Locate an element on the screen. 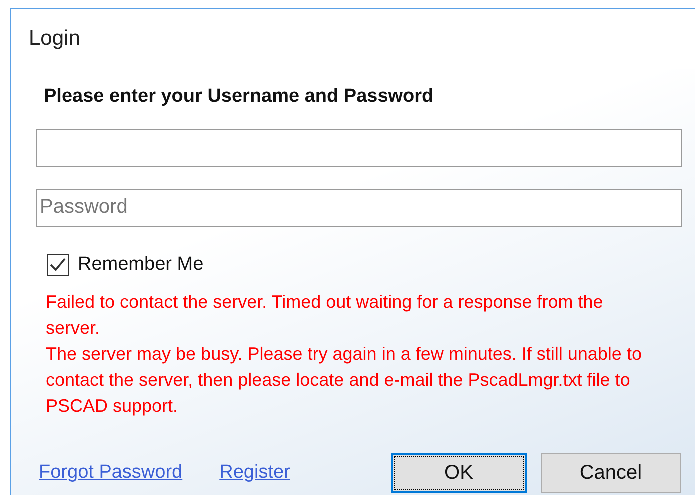 This screenshot has width=695, height=495. check-icon is located at coordinates (58, 265).